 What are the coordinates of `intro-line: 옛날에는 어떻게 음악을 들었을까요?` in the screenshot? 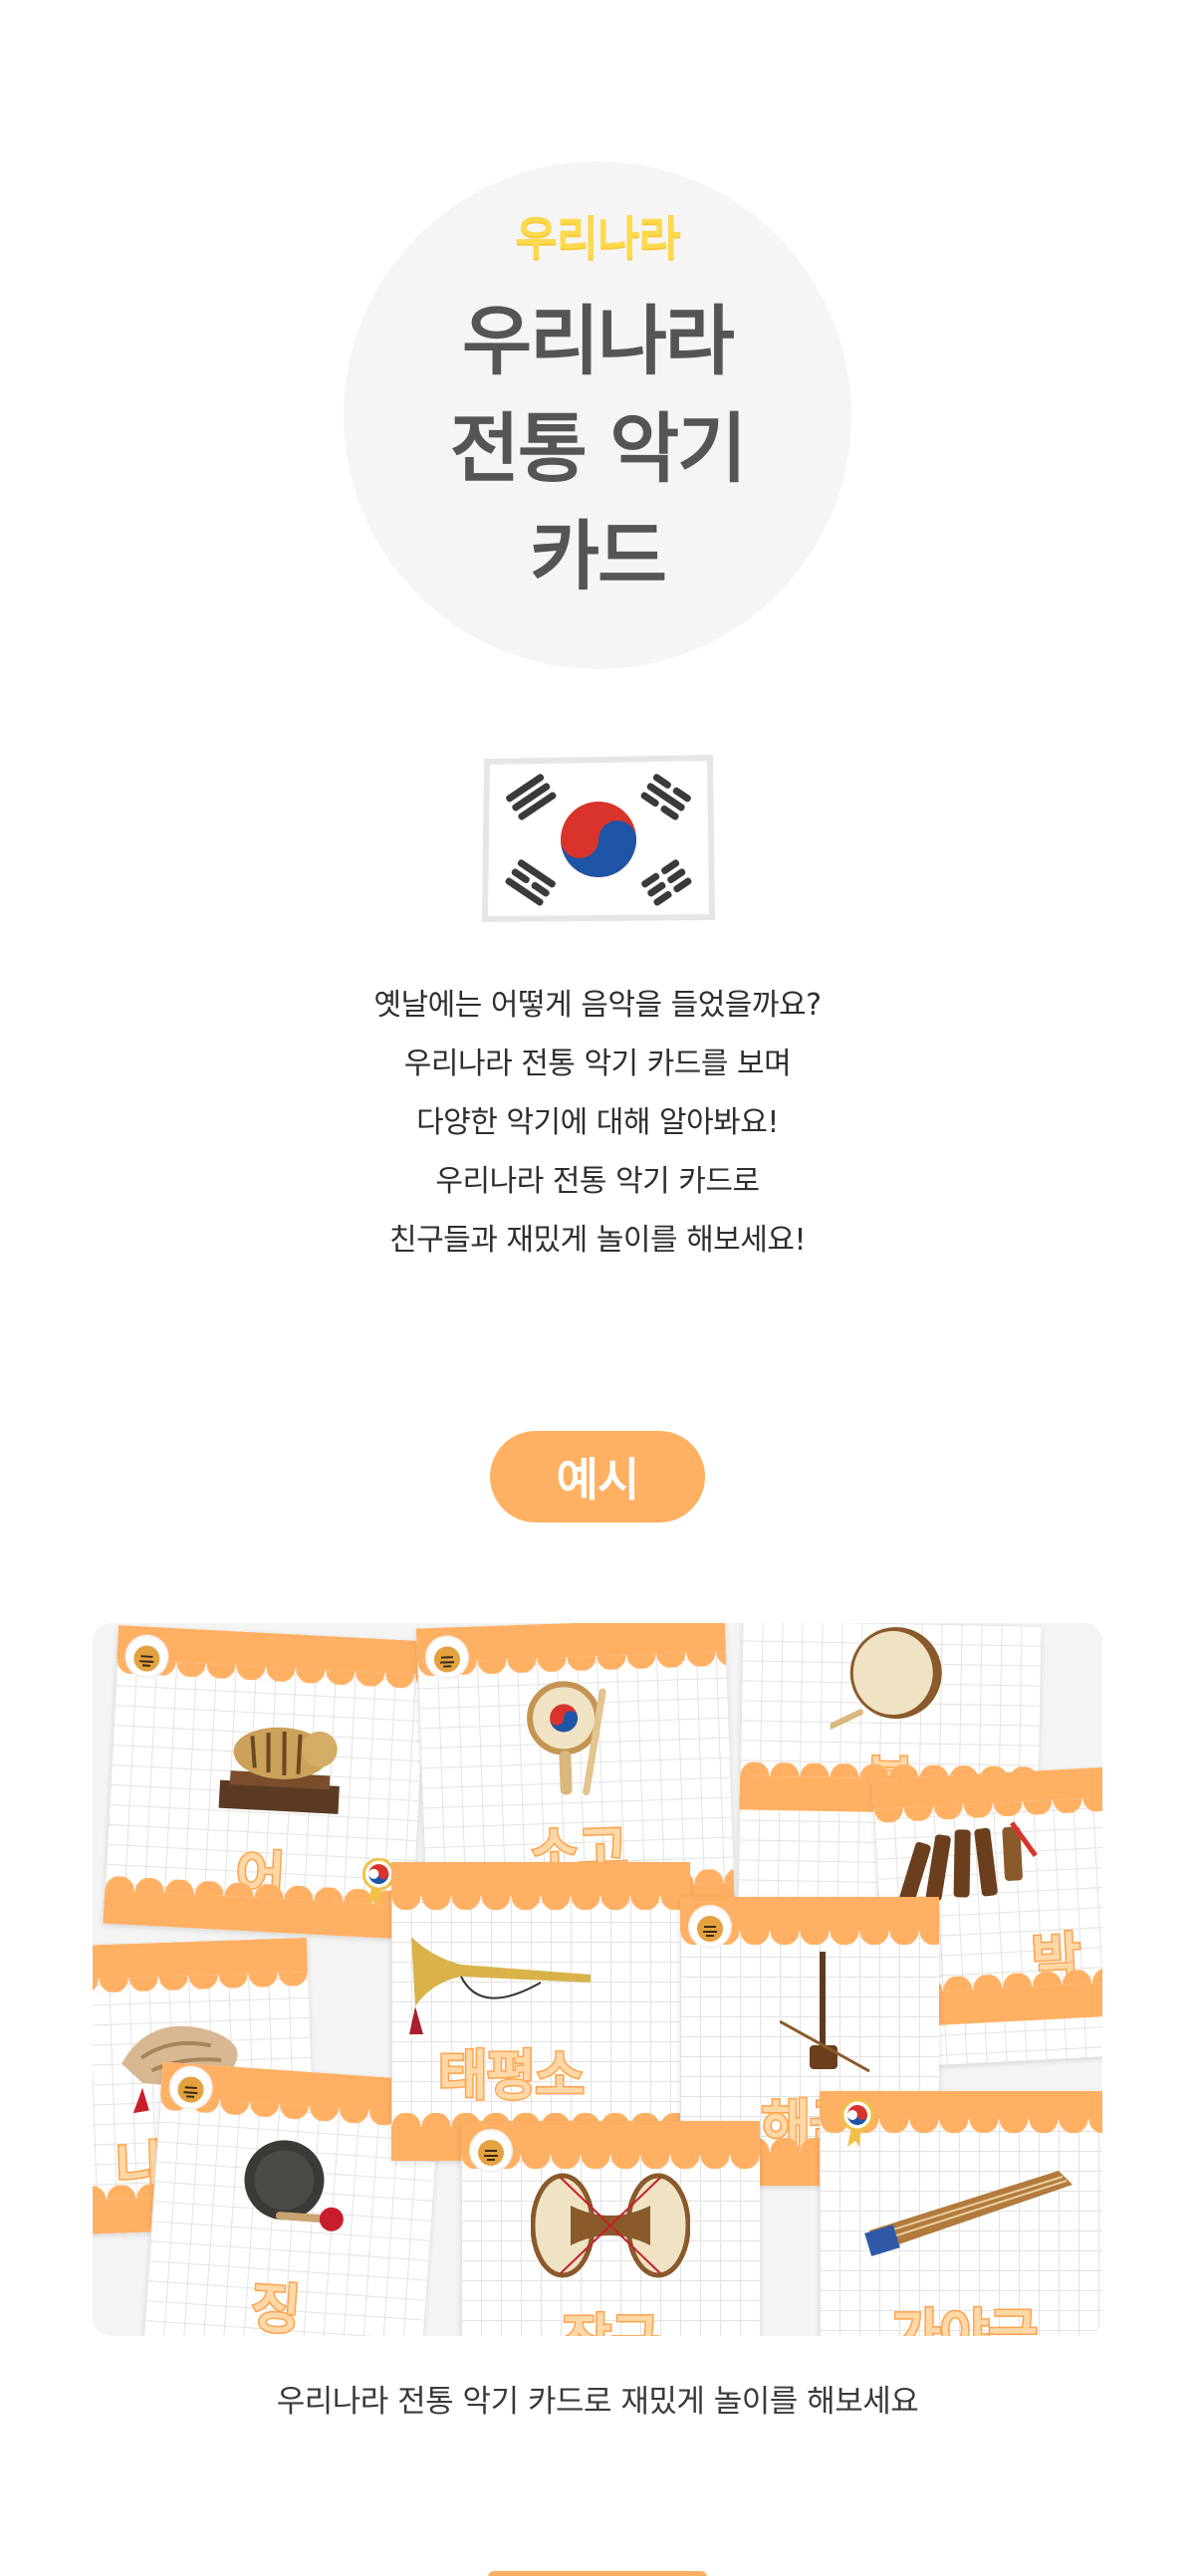 It's located at (597, 1005).